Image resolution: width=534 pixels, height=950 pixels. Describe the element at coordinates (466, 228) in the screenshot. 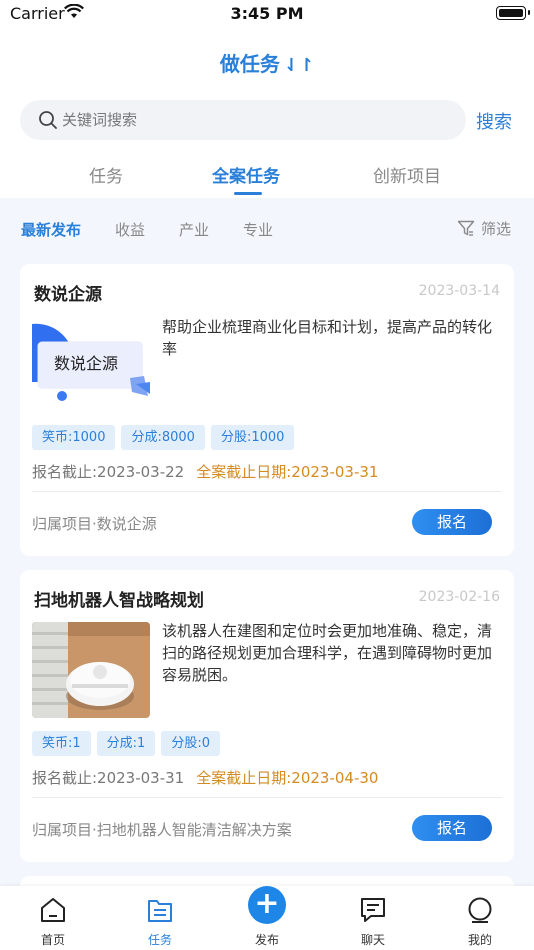

I see `funnel-icon` at that location.